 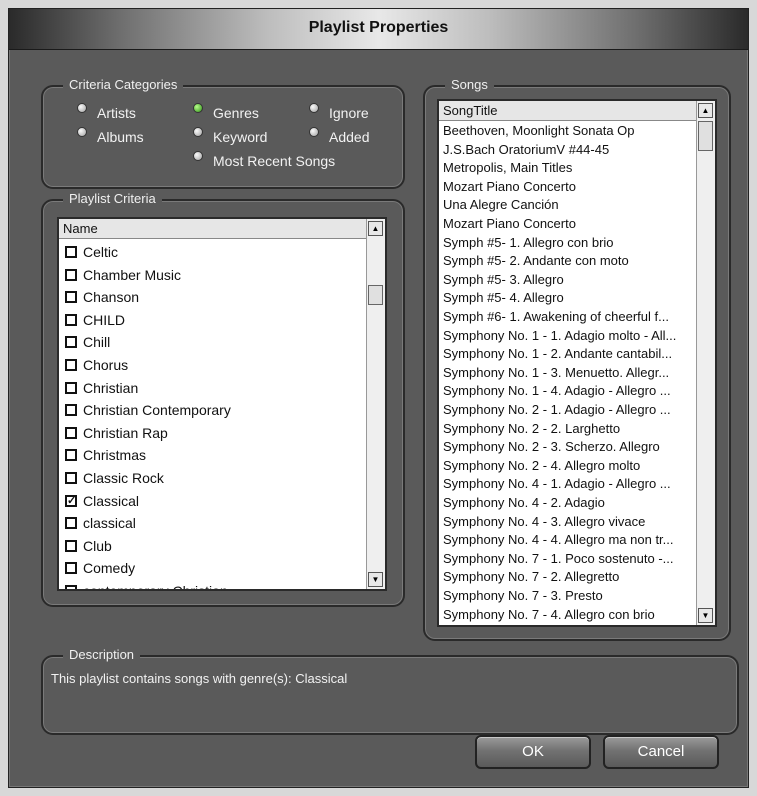 I want to click on song-list-item: Symphony No. 7 - 4. Allegro con brio, so click(x=569, y=615).